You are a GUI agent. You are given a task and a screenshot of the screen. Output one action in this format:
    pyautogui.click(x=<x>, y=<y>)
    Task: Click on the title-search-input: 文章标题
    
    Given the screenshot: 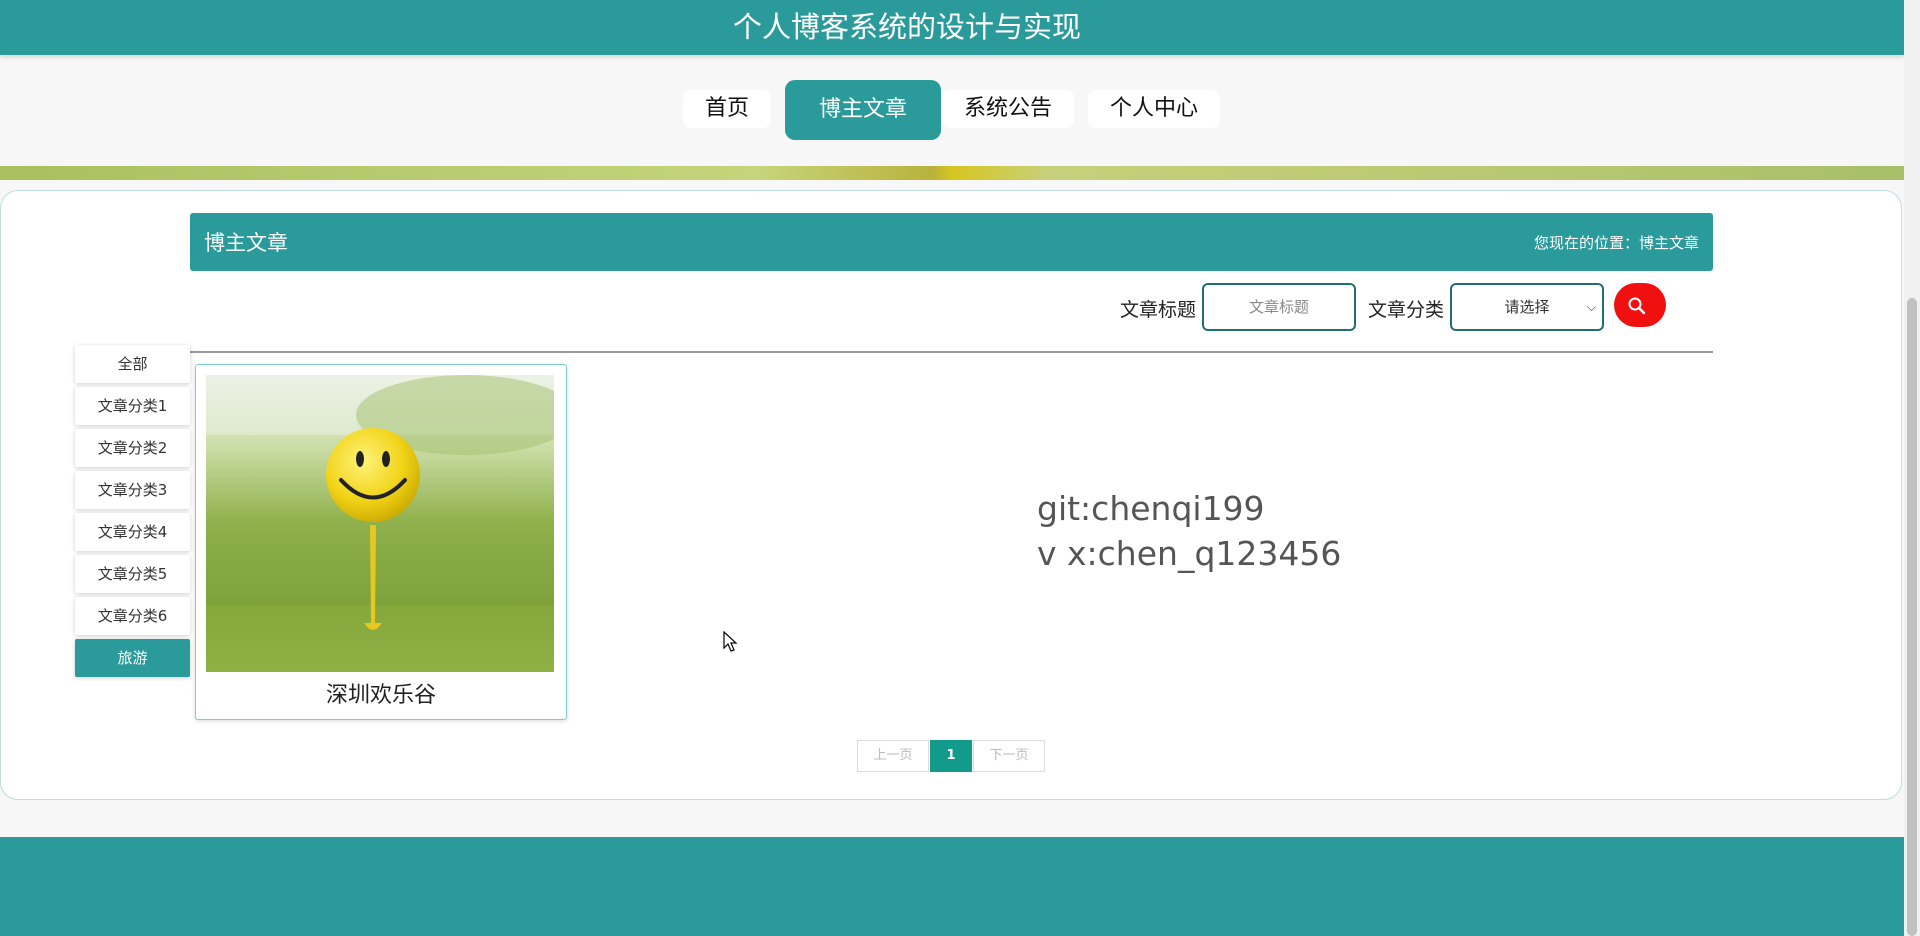 What is the action you would take?
    pyautogui.click(x=1279, y=307)
    